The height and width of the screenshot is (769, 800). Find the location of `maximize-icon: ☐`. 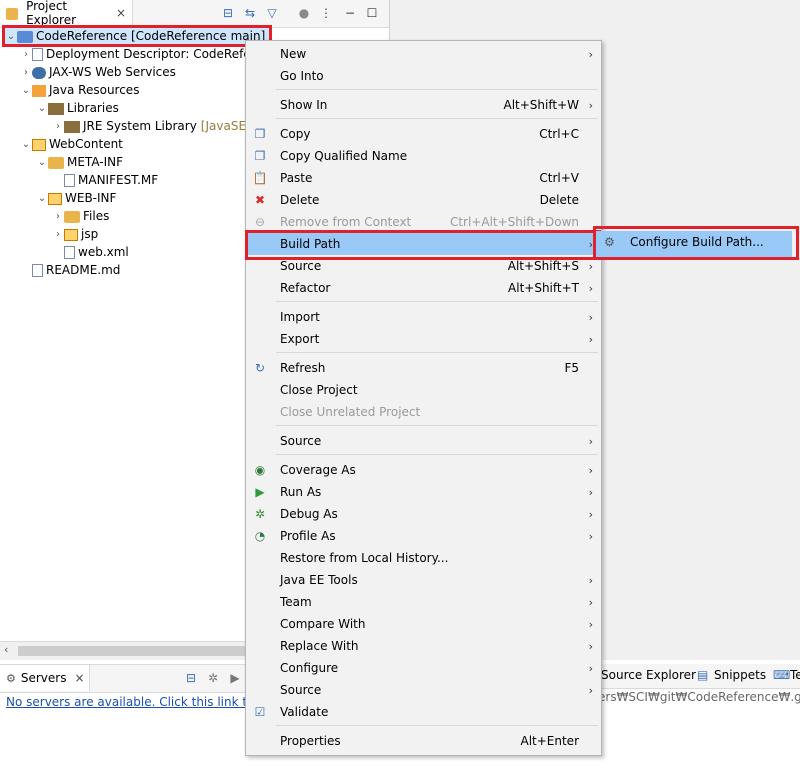

maximize-icon: ☐ is located at coordinates (372, 13).